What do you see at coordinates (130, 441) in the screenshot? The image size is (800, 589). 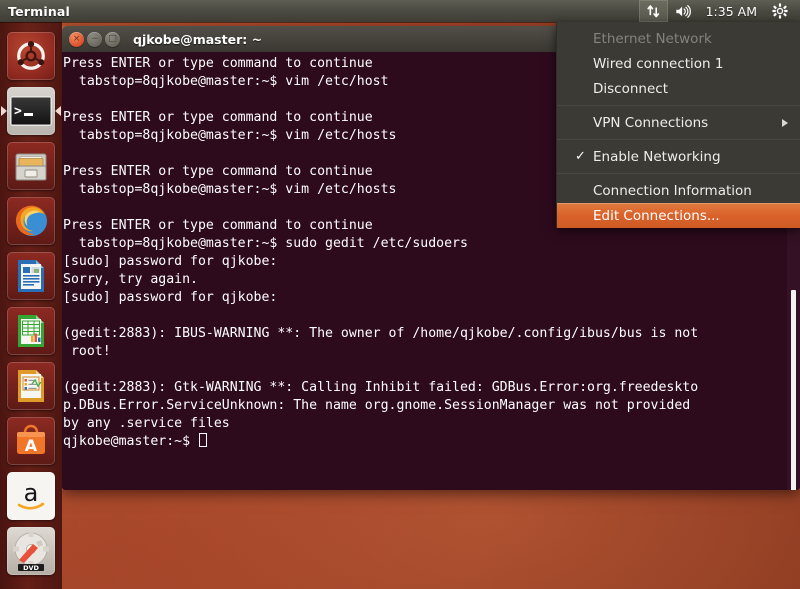 I see `terminal-prompt: qjkobe@master:~$` at bounding box center [130, 441].